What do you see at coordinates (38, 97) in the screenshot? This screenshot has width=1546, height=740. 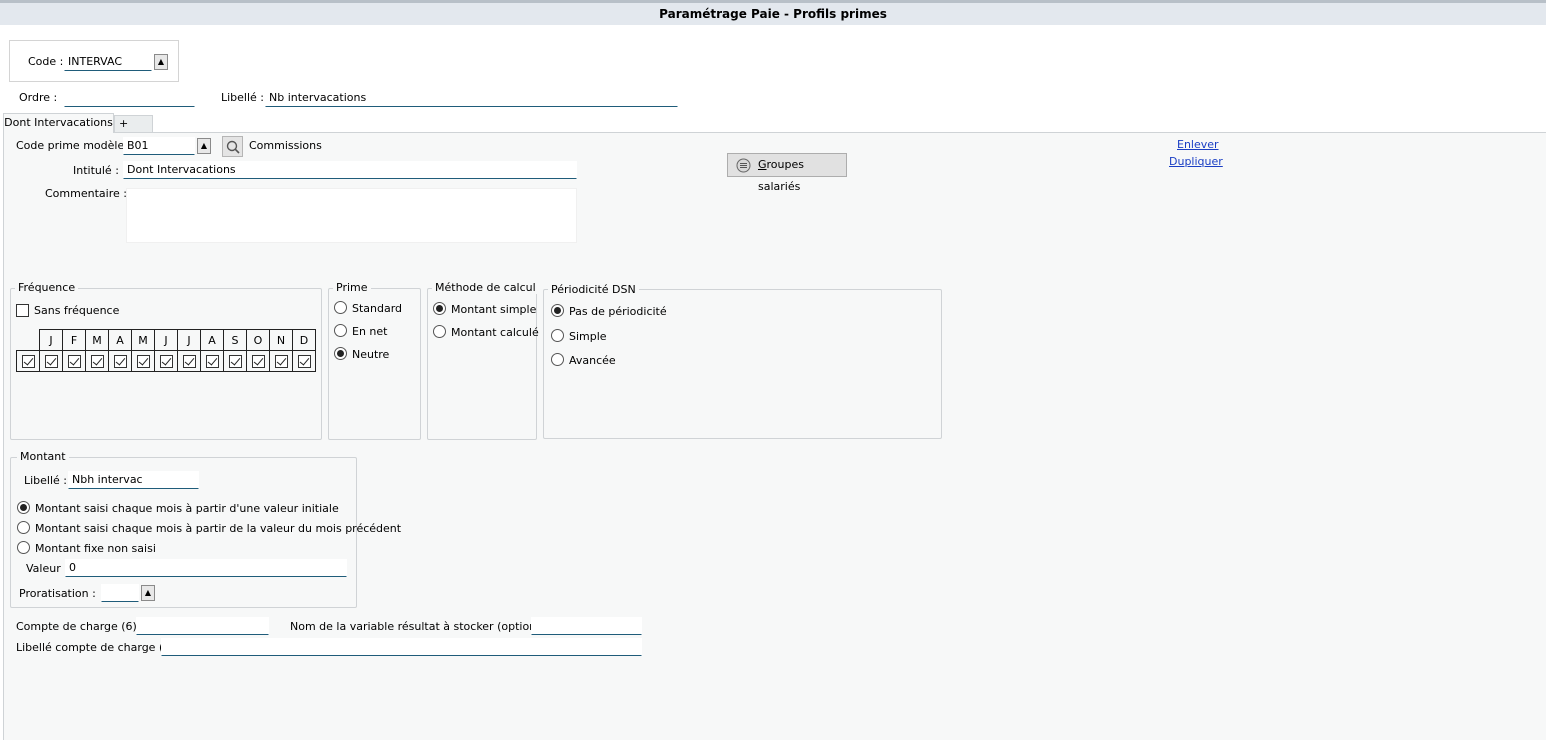 I see `ordre-label: Ordre :` at bounding box center [38, 97].